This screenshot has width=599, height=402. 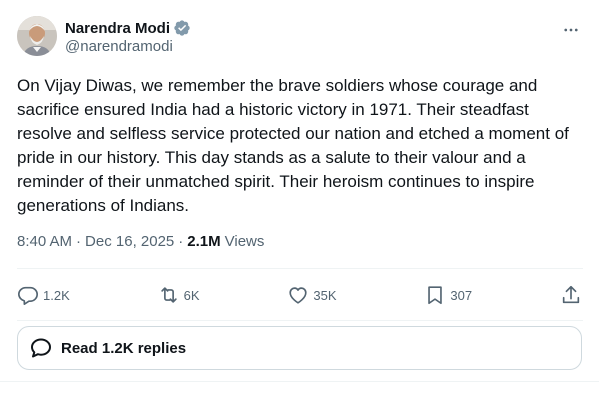 I want to click on heart-icon, so click(x=298, y=295).